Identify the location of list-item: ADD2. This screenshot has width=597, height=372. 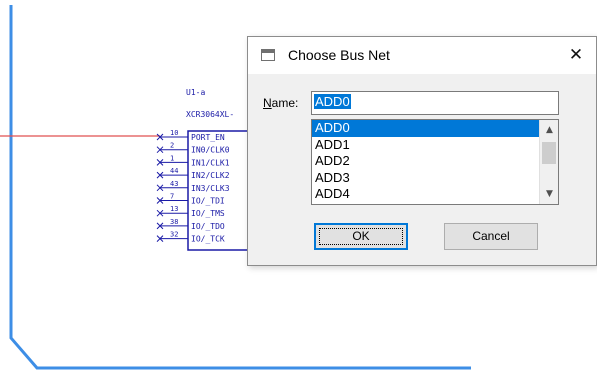
(425, 161).